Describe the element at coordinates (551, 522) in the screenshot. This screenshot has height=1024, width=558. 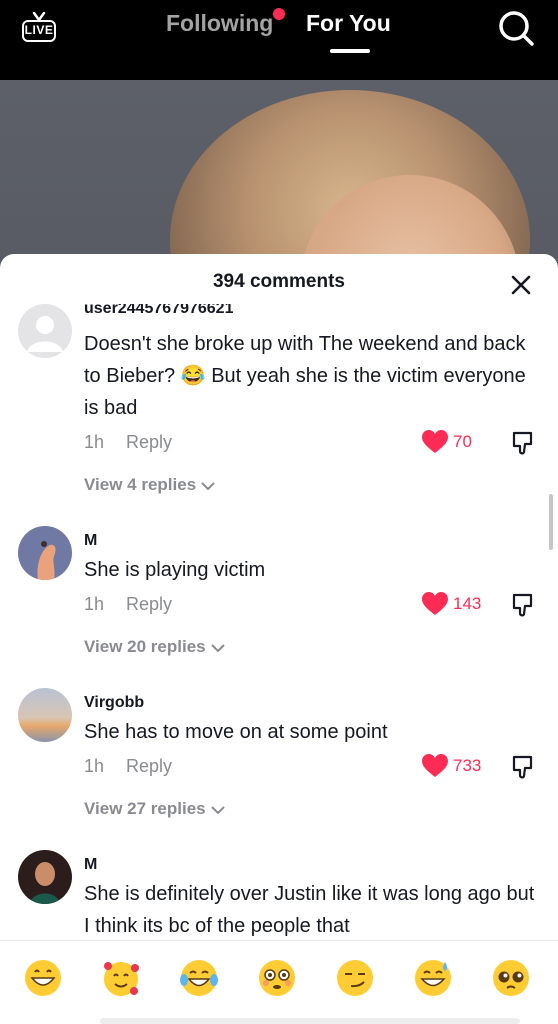
I see `scrollbar` at that location.